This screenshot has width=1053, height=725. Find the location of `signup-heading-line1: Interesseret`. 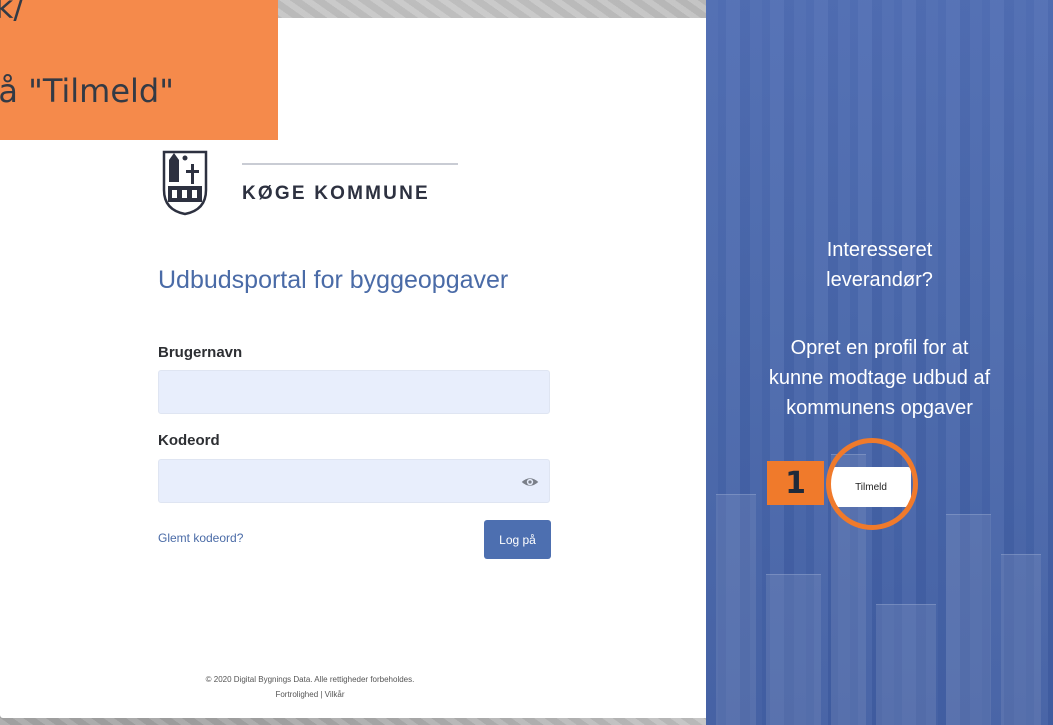

signup-heading-line1: Interesseret is located at coordinates (879, 250).